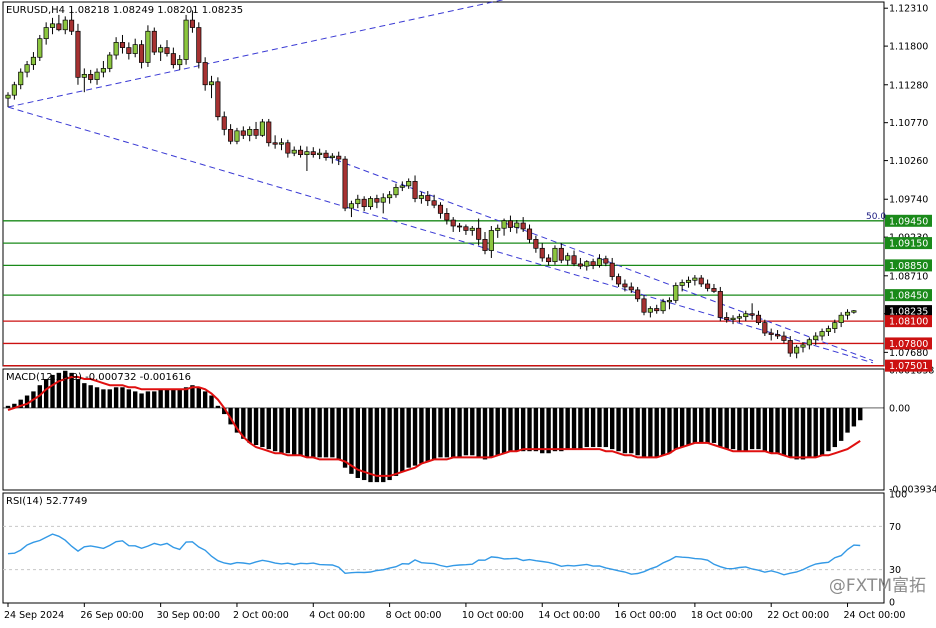  Describe the element at coordinates (876, 217) in the screenshot. I see `fib-level-label: 50.0` at that location.